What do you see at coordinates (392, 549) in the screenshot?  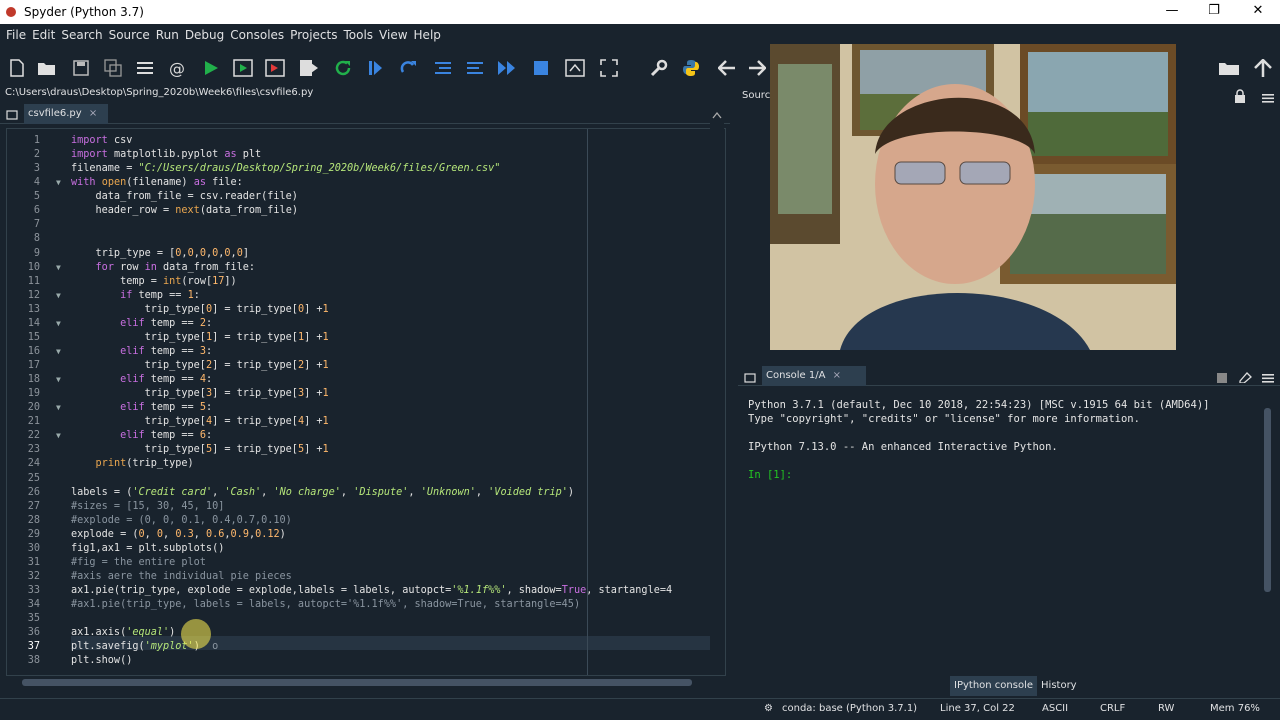 I see `code-line: fig1,ax1 = plt.subplots()` at bounding box center [392, 549].